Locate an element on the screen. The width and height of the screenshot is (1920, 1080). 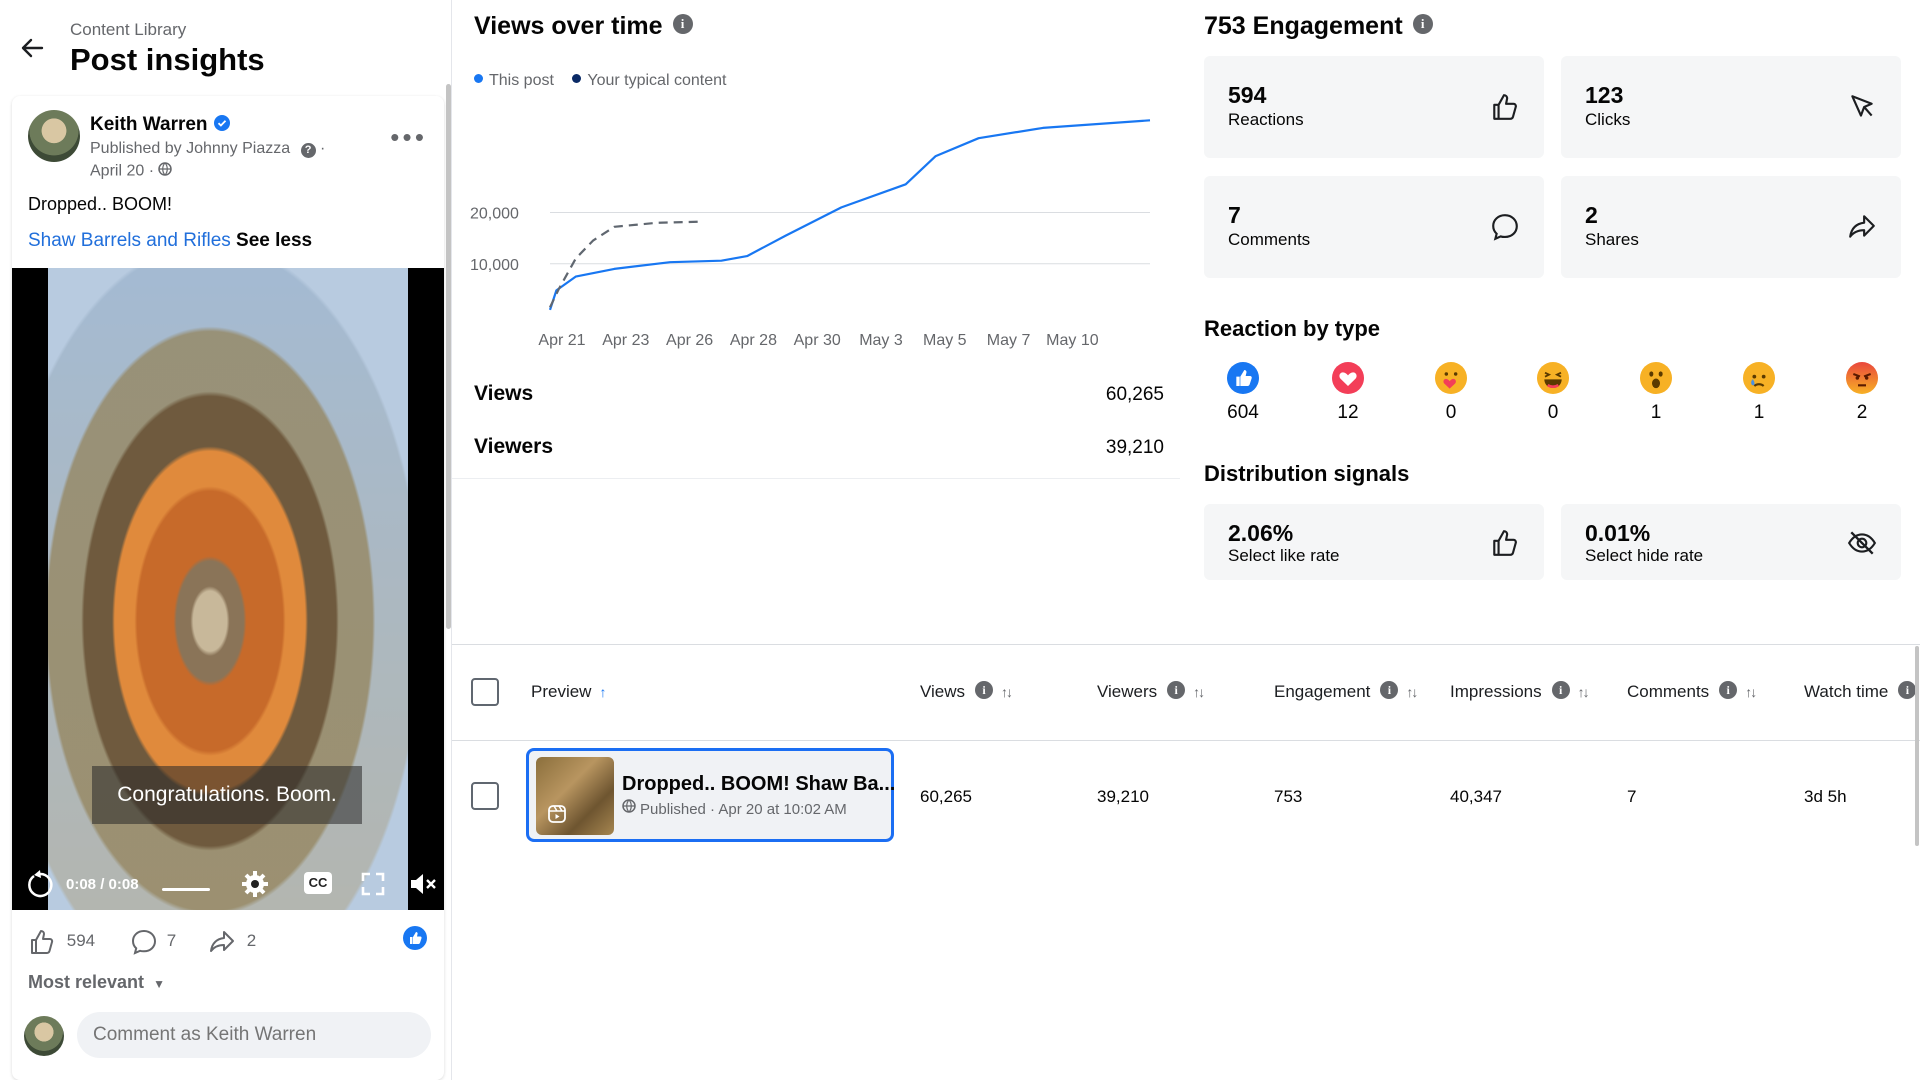
haha-count: 0 is located at coordinates (1553, 412).